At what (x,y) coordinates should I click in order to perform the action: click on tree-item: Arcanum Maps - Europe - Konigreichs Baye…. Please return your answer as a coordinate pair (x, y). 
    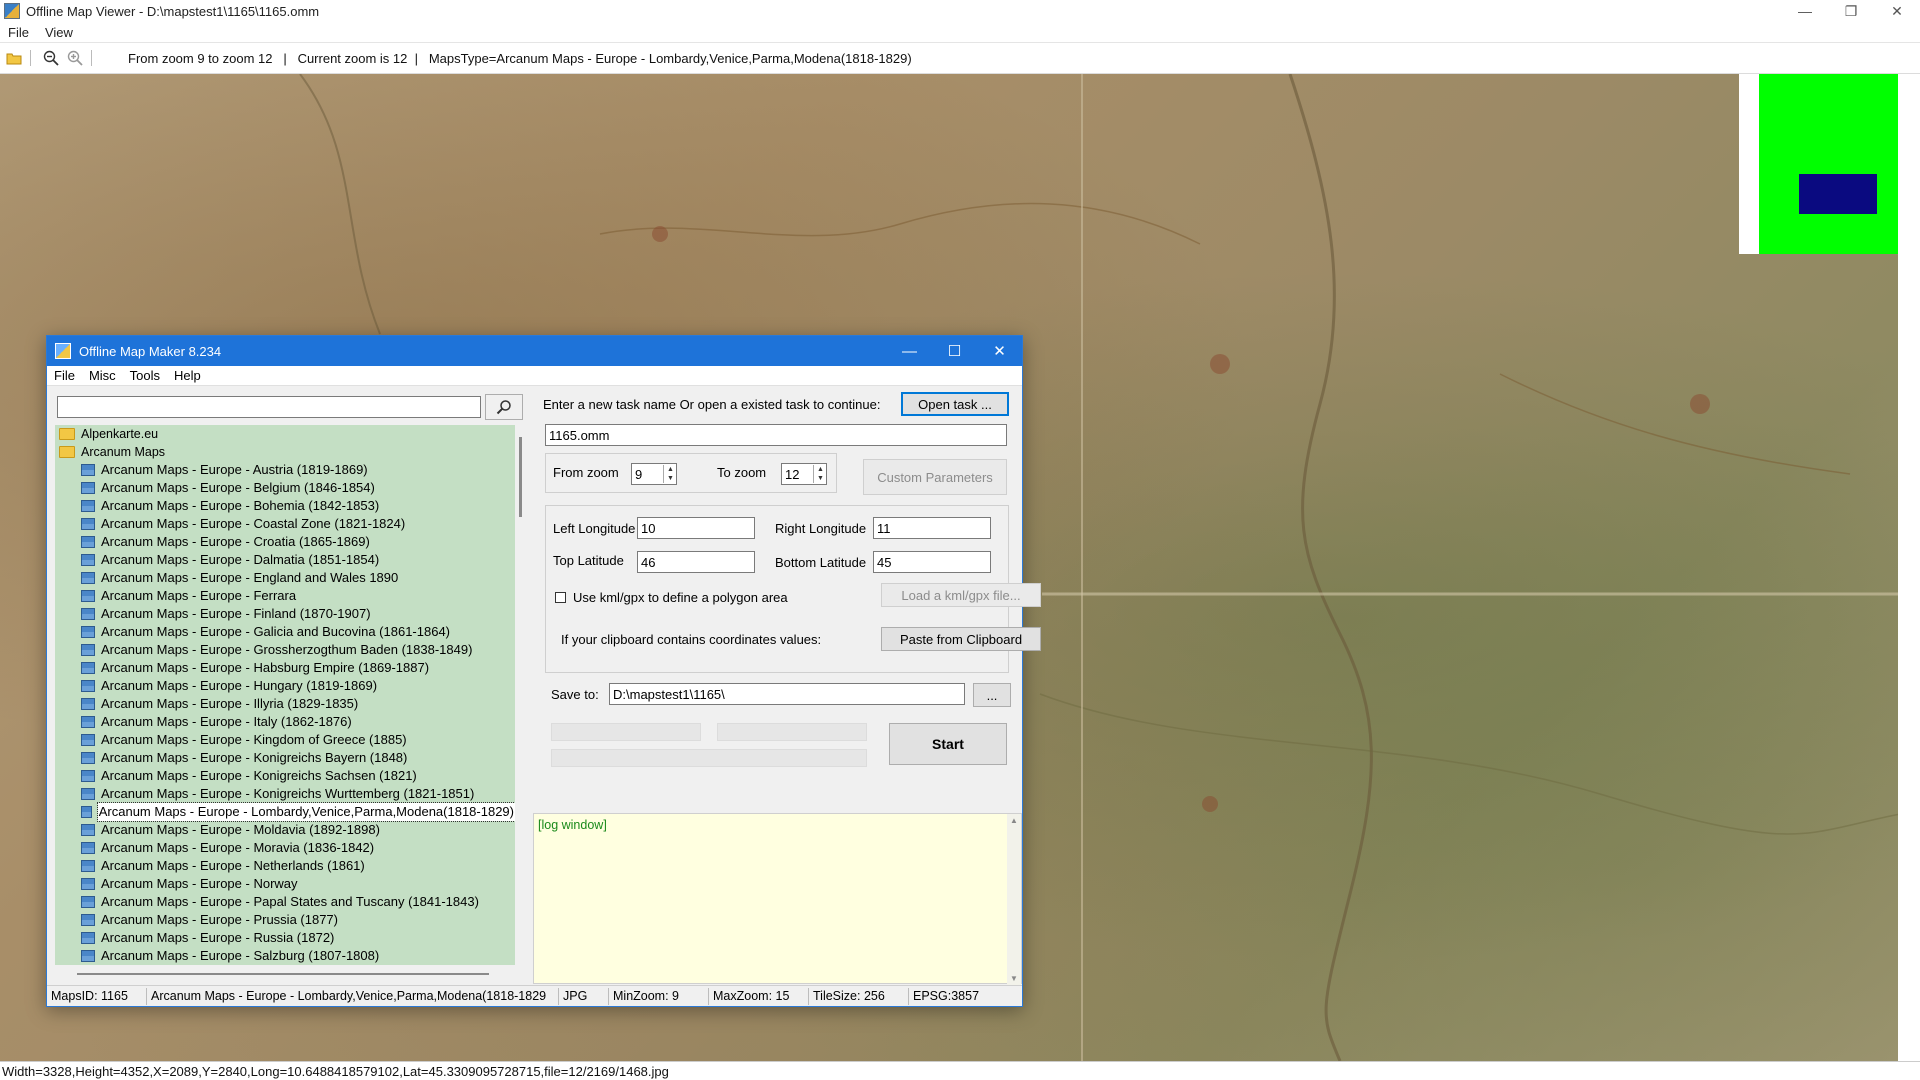
    Looking at the image, I should click on (285, 758).